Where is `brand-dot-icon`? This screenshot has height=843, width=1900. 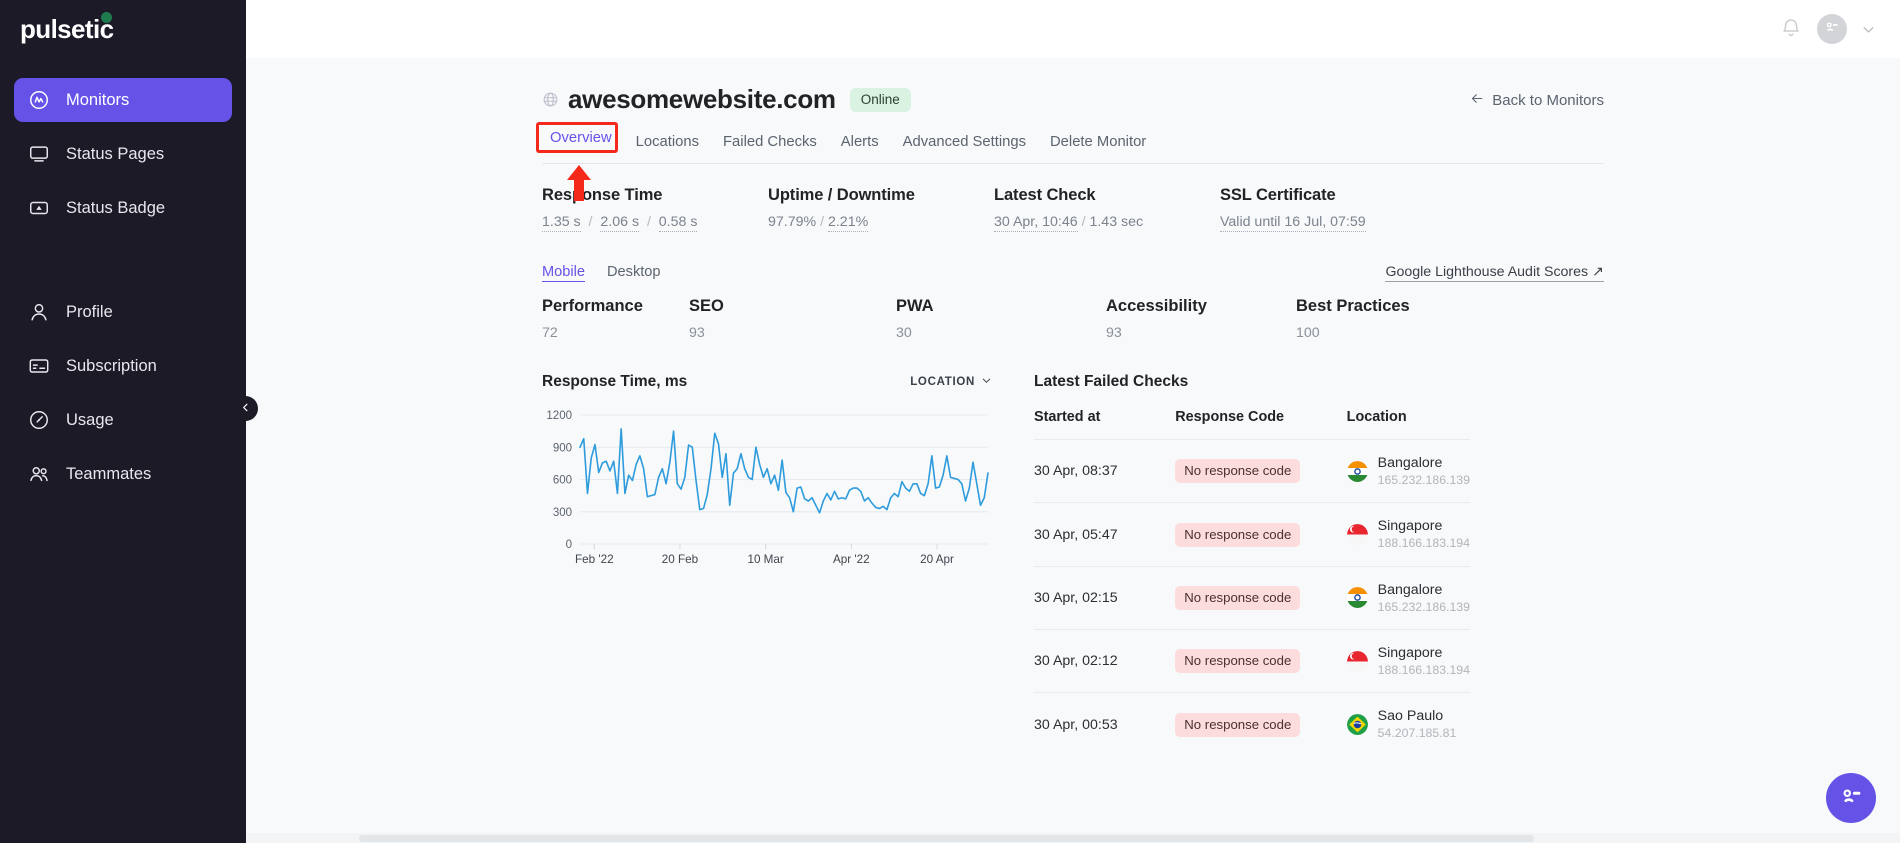
brand-dot-icon is located at coordinates (106, 17).